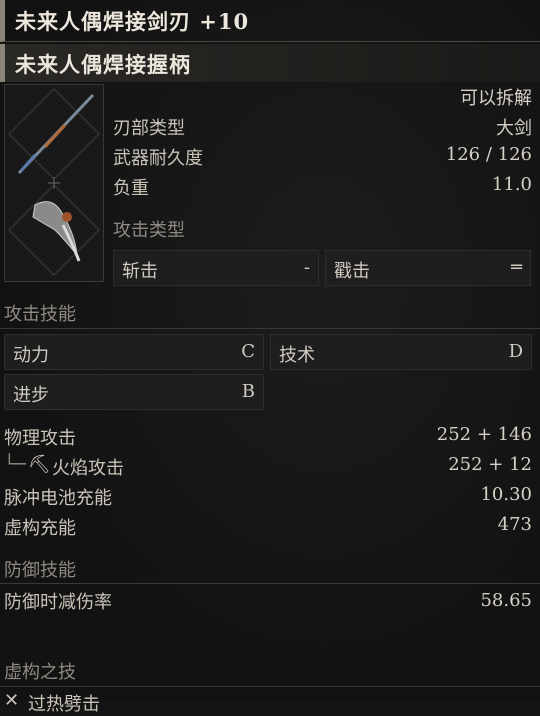 The image size is (540, 716). What do you see at coordinates (490, 464) in the screenshot?
I see `fire-attack-value: 252 + 12` at bounding box center [490, 464].